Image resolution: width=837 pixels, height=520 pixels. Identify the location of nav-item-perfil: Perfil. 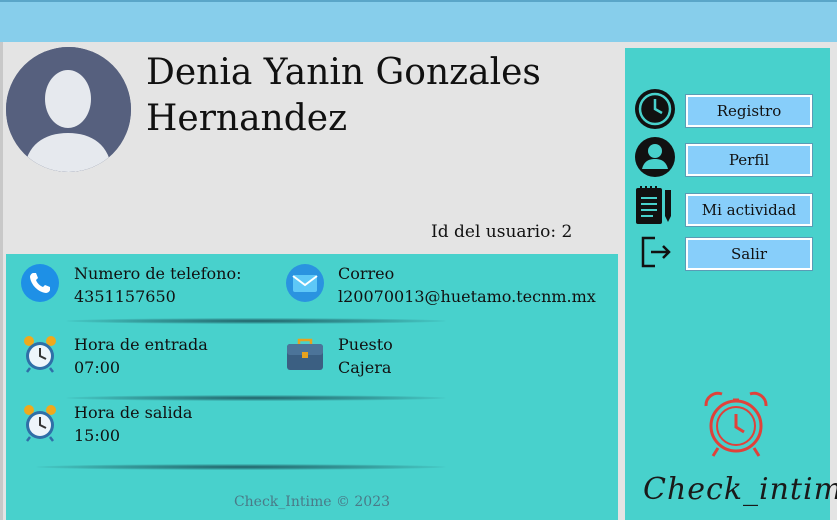
(727, 157).